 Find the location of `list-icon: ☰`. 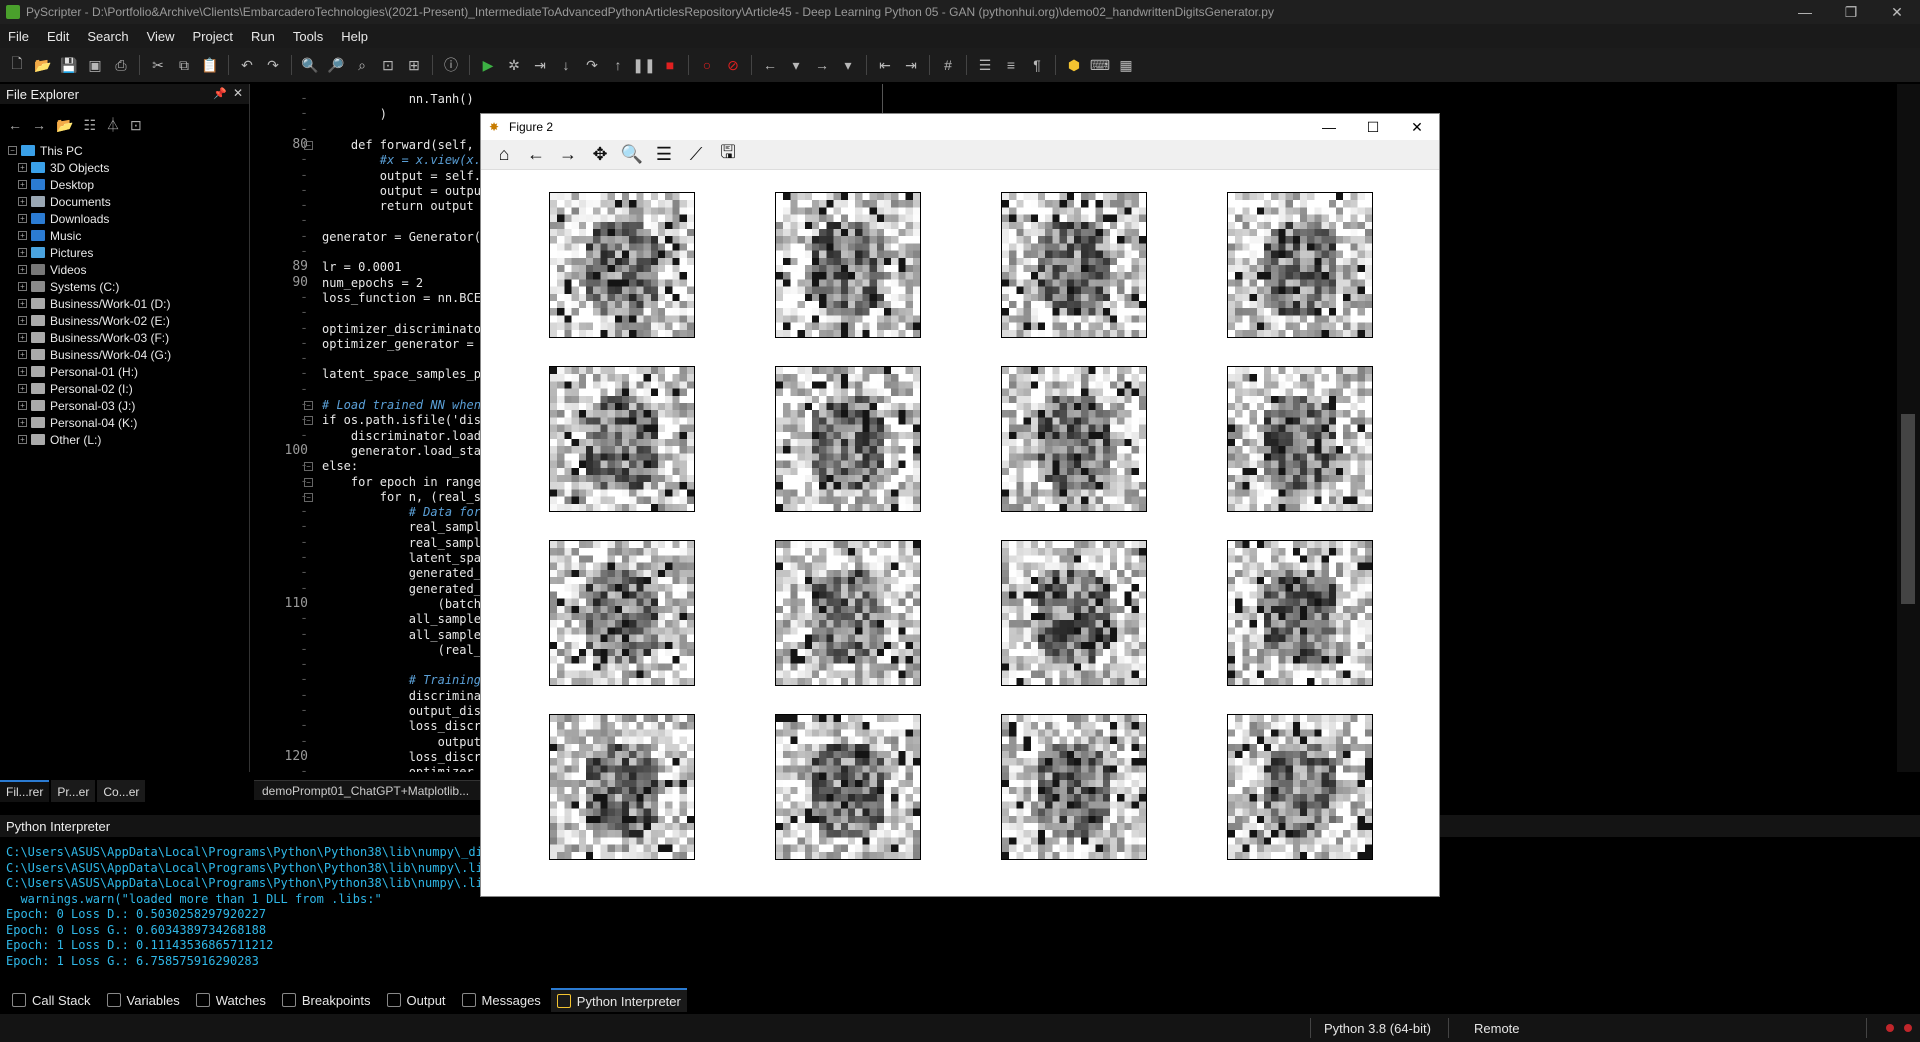

list-icon: ☰ is located at coordinates (985, 65).